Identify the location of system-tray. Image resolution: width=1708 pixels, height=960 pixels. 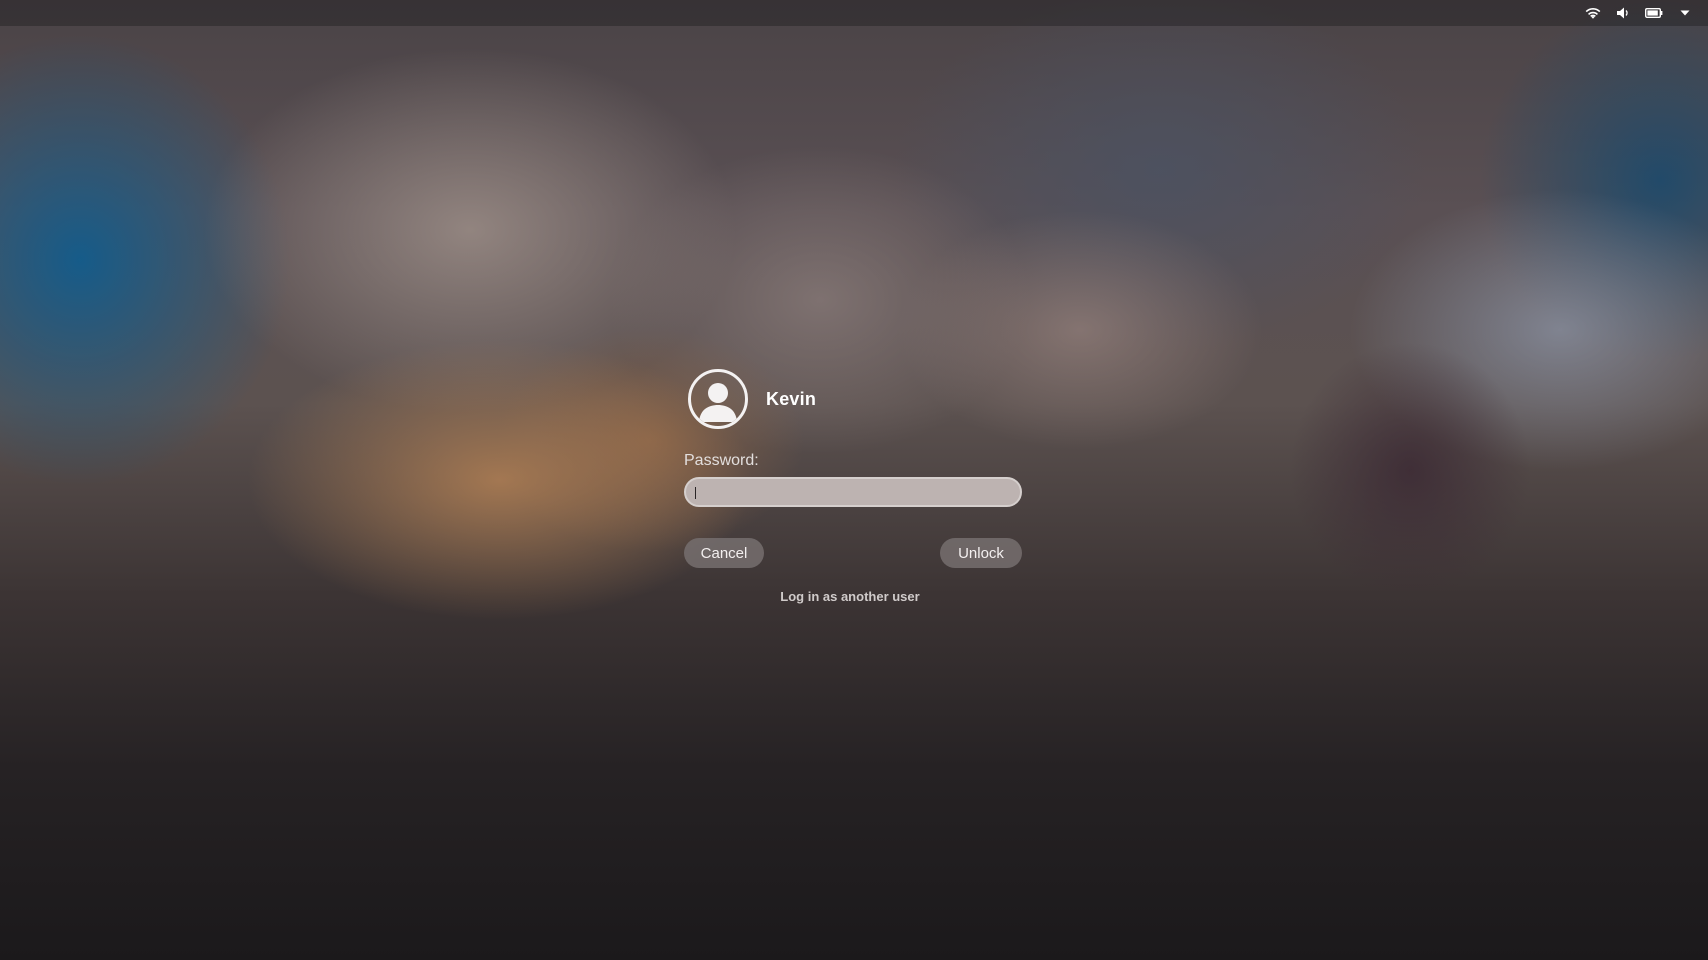
(1639, 13).